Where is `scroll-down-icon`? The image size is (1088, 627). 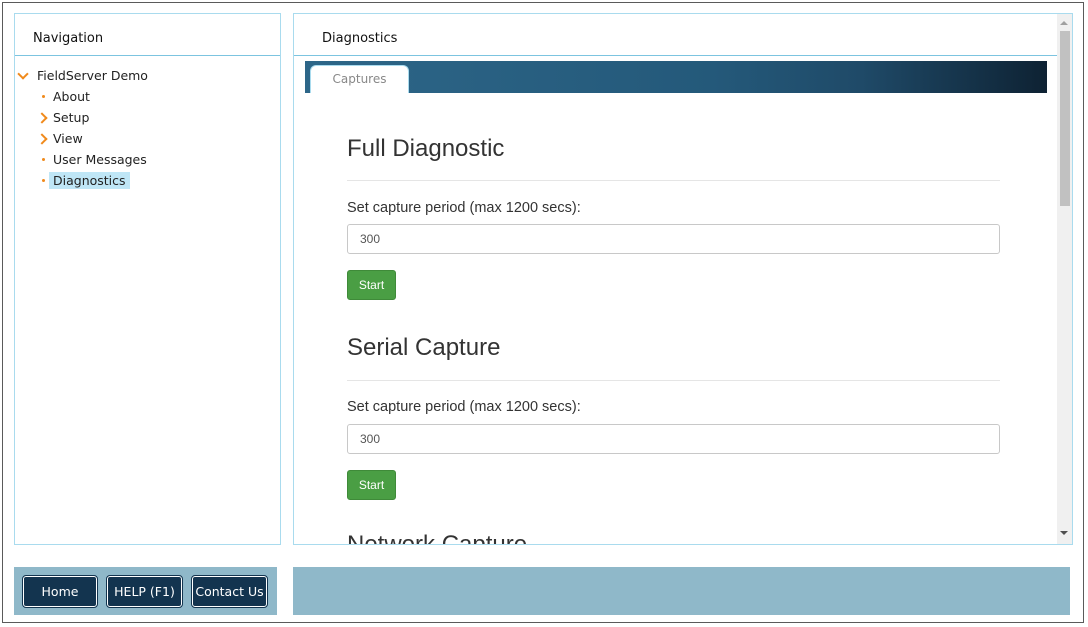
scroll-down-icon is located at coordinates (1064, 533).